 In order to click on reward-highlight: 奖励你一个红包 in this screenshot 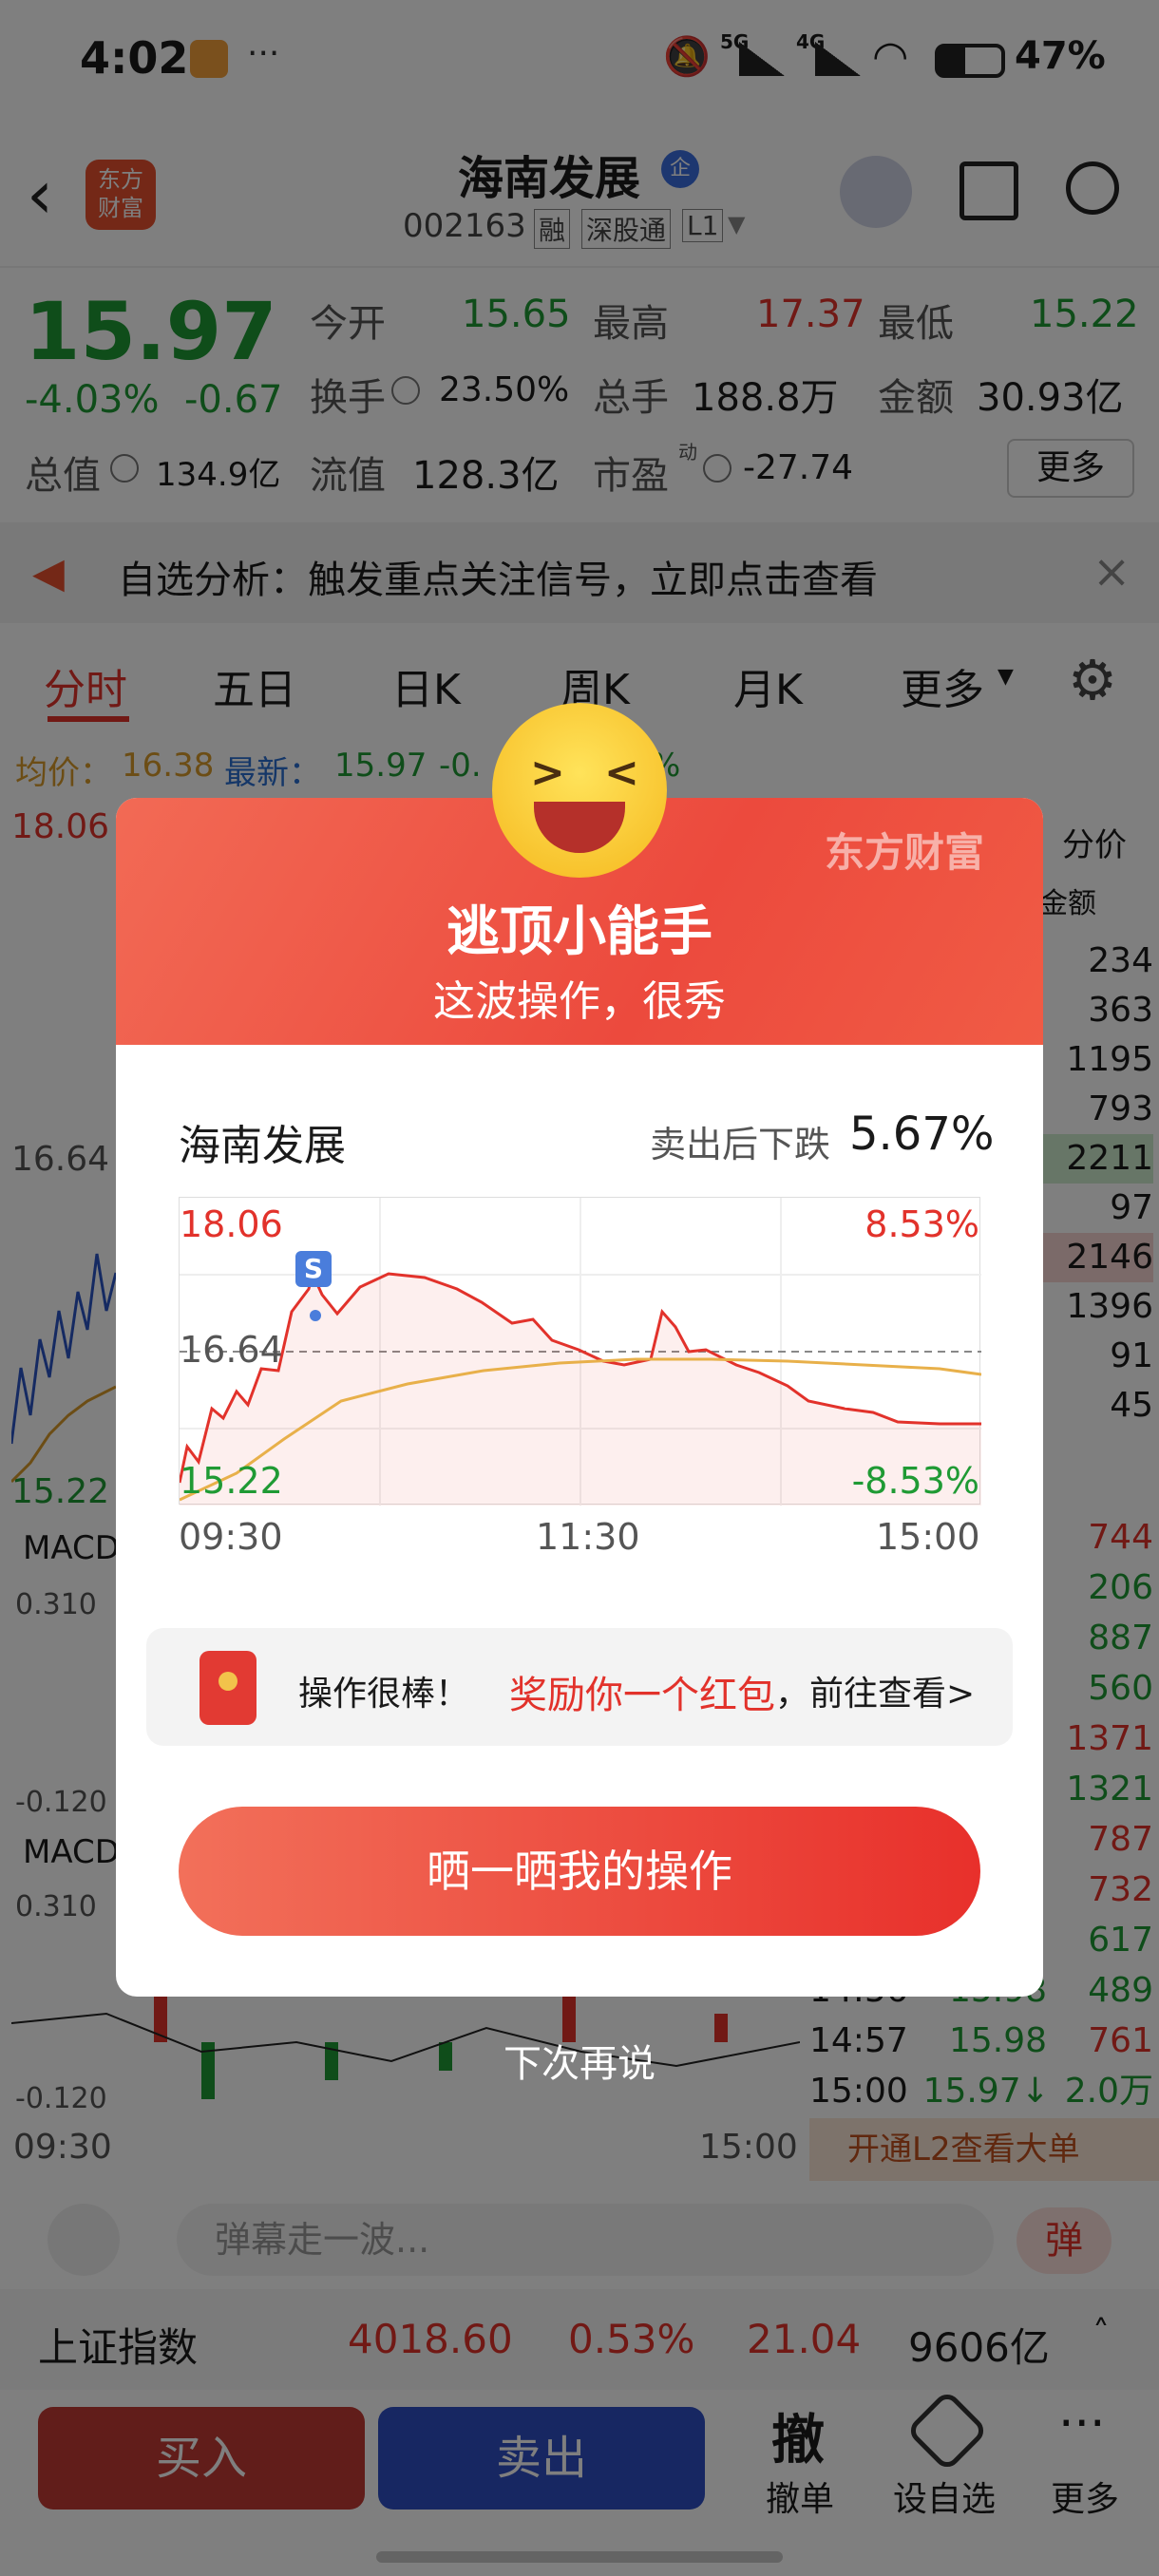, I will do `click(642, 1695)`.